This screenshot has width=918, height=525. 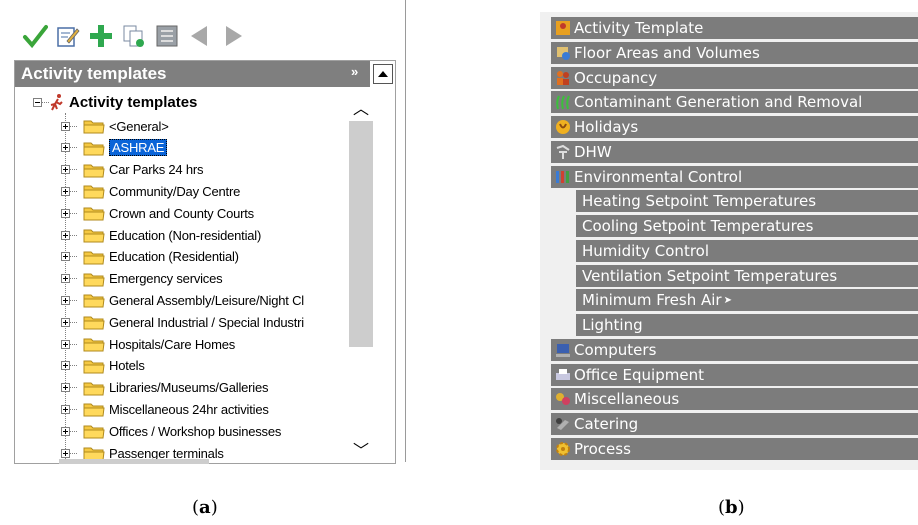 What do you see at coordinates (134, 461) in the screenshot?
I see `horizontal-scroll-thumb` at bounding box center [134, 461].